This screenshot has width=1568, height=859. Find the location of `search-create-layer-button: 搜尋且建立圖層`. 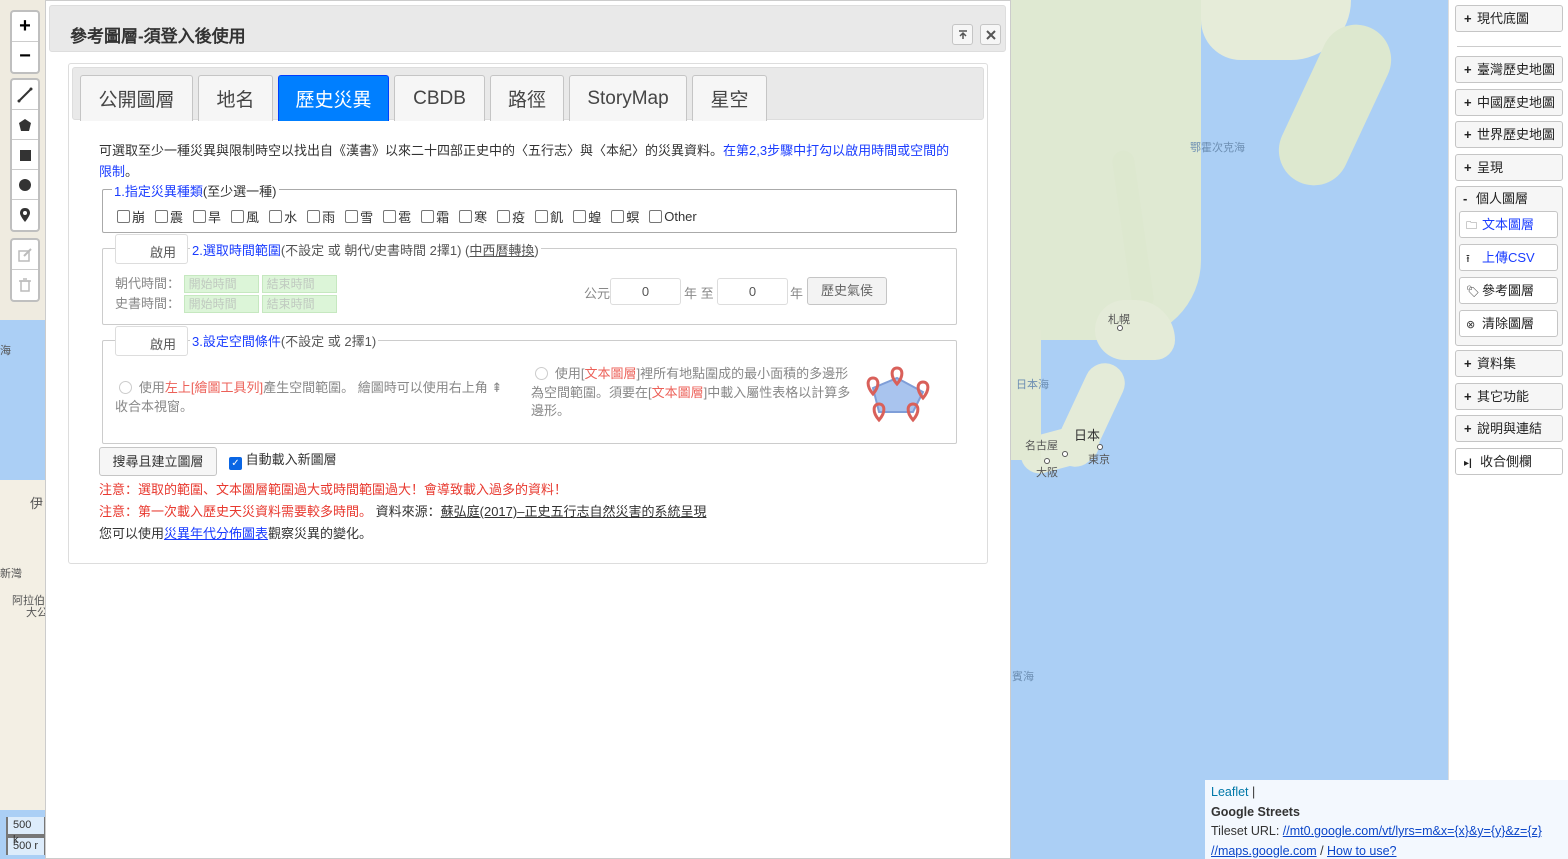

search-create-layer-button: 搜尋且建立圖層 is located at coordinates (158, 461).